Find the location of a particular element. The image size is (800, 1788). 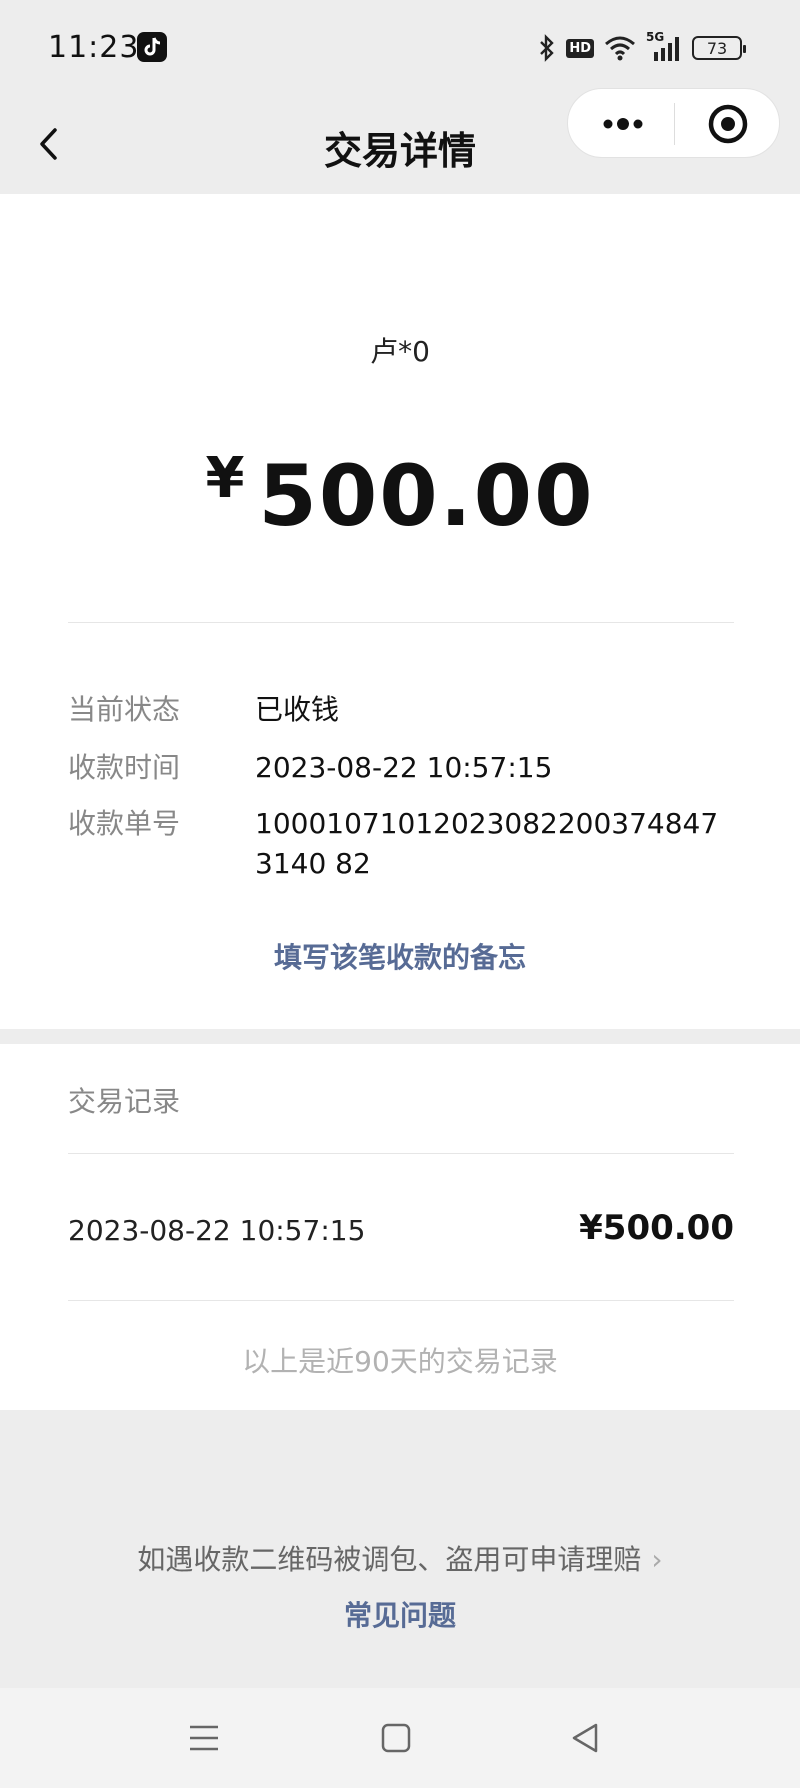

detail-label: 当前状态 is located at coordinates (124, 709).